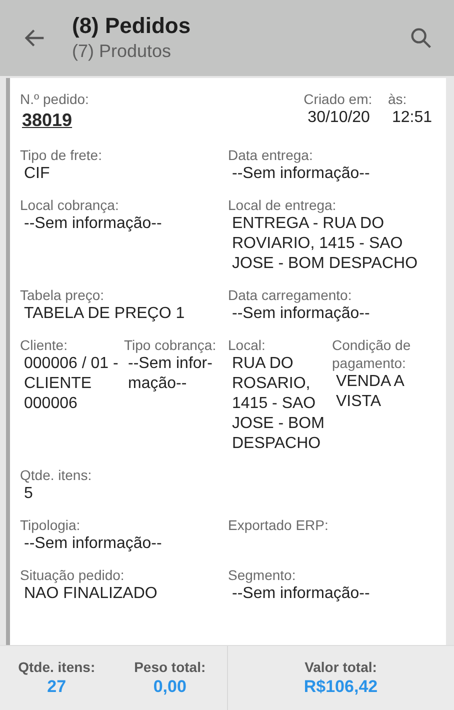  I want to click on field-label: N.º pedido:, so click(54, 99).